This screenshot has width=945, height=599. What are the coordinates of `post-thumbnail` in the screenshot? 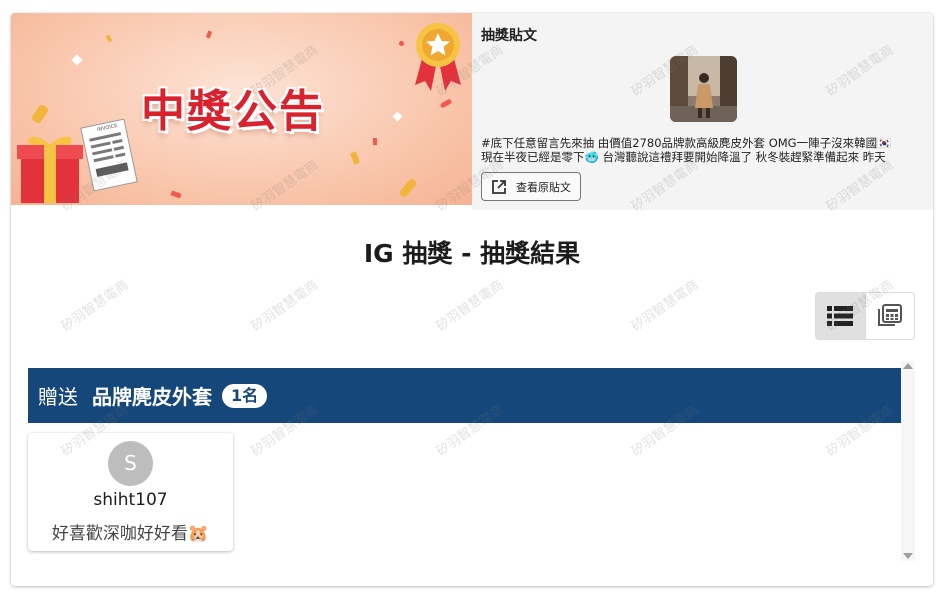 It's located at (703, 89).